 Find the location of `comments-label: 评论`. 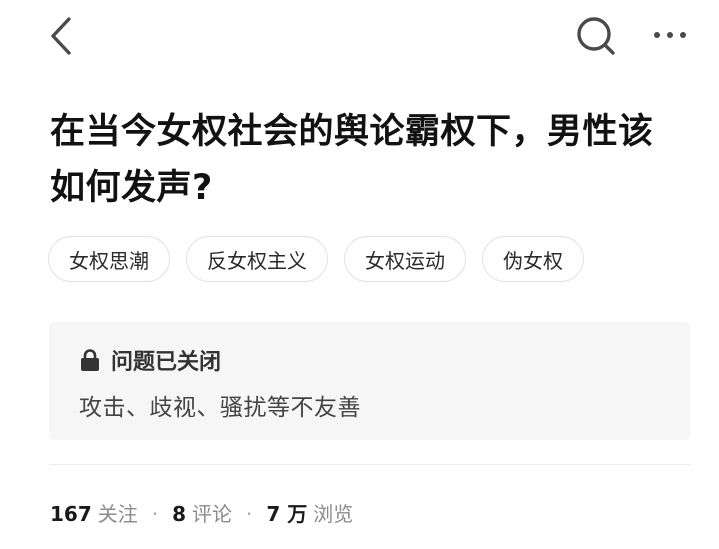

comments-label: 评论 is located at coordinates (212, 512).